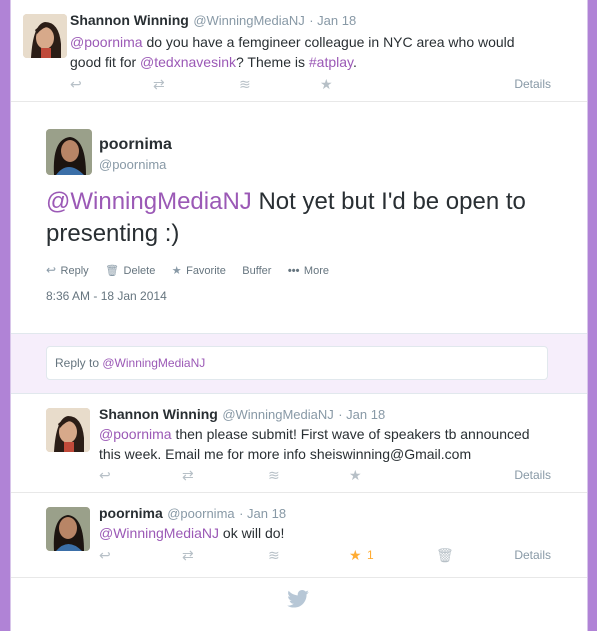 The image size is (597, 631). Describe the element at coordinates (75, 271) in the screenshot. I see `reply-action: Reply` at that location.